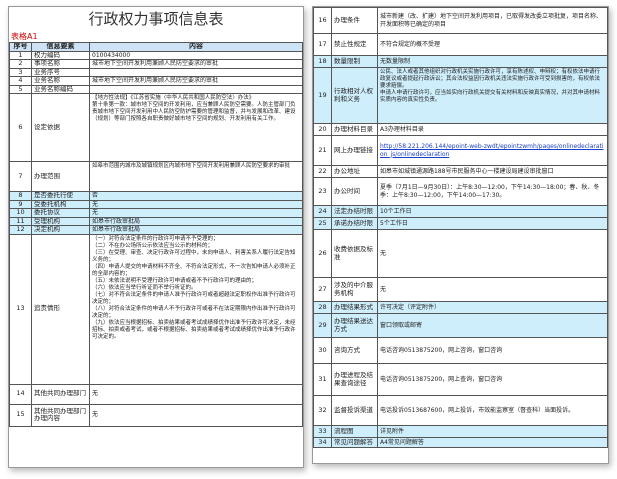  Describe the element at coordinates (156, 196) in the screenshot. I see `table-row: 8 是否委托行使 否` at that location.